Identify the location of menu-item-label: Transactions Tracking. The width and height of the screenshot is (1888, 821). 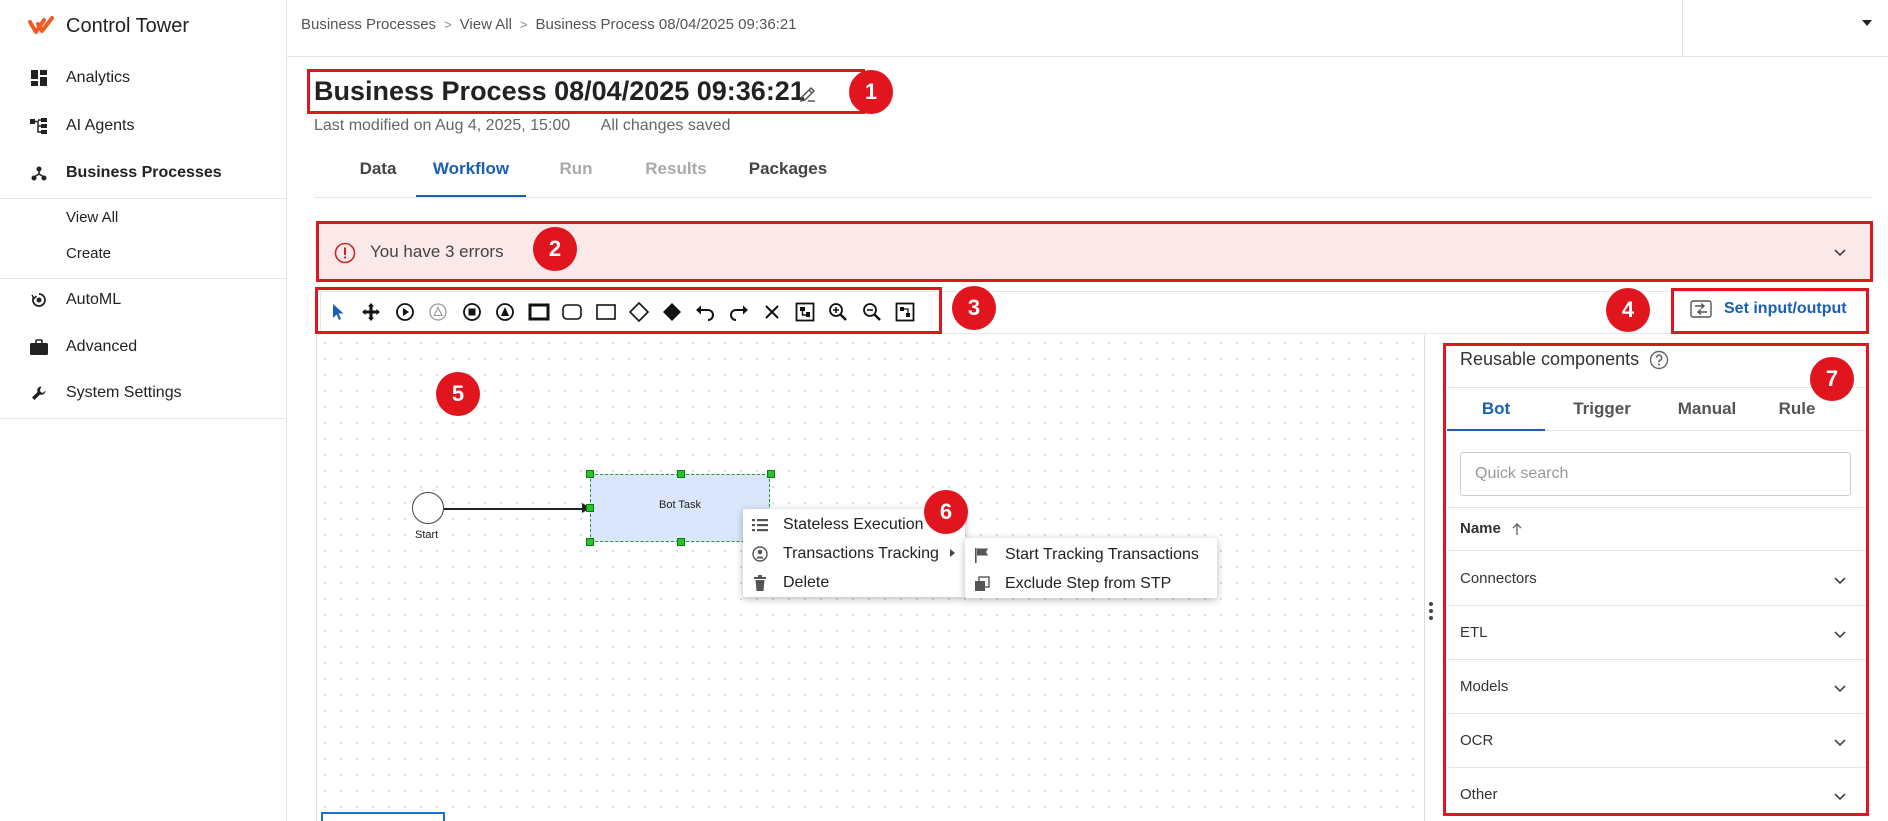
(861, 553).